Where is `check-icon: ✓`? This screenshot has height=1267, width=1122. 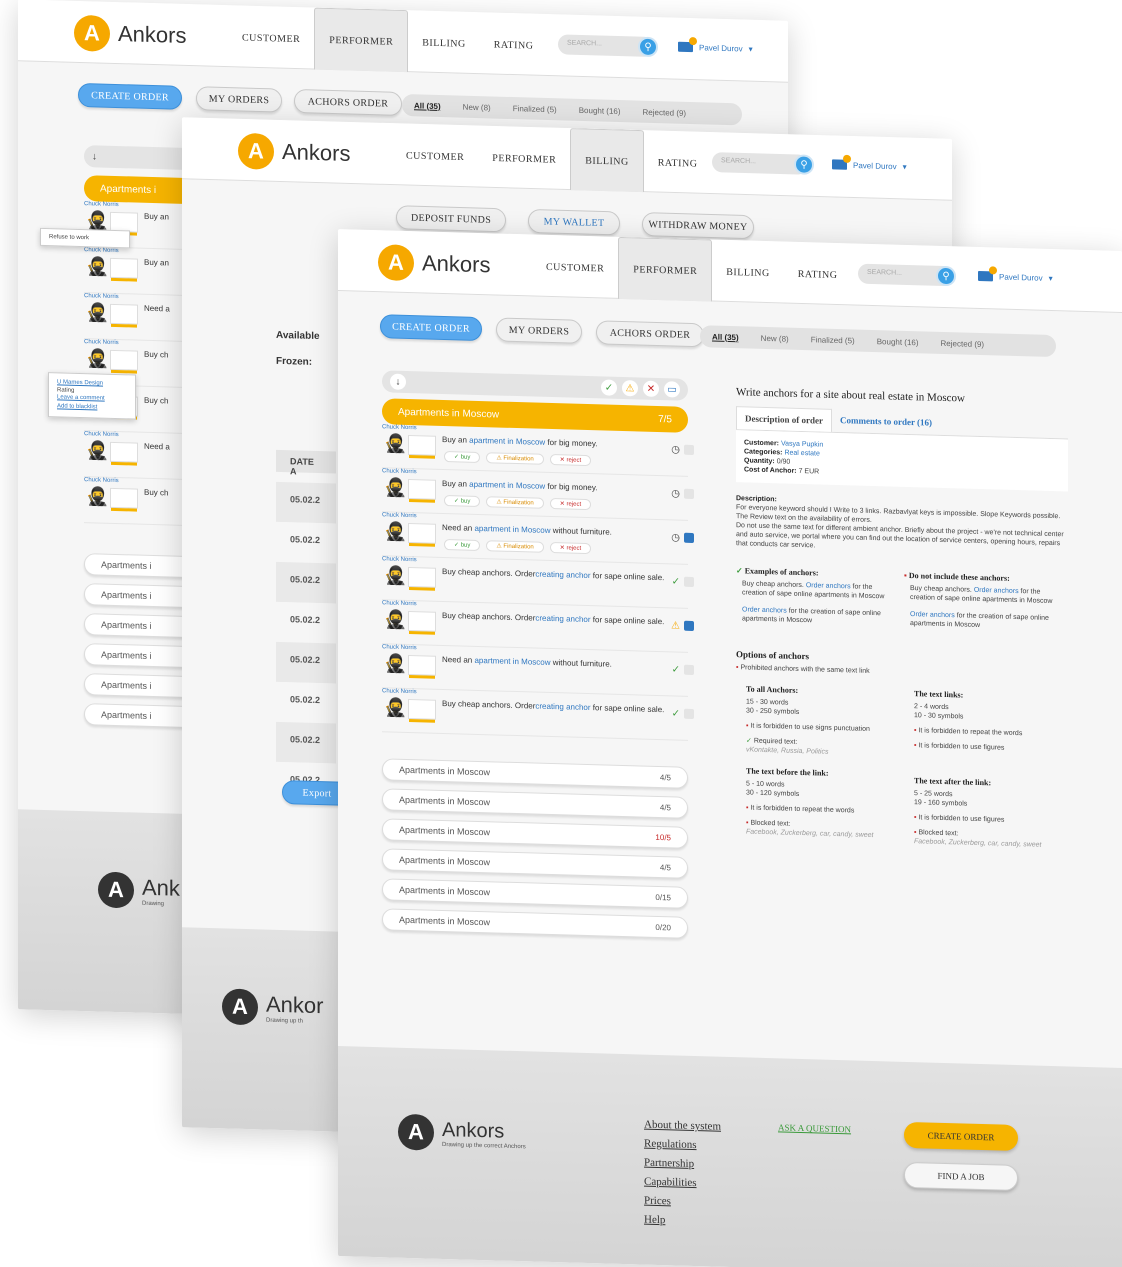 check-icon: ✓ is located at coordinates (609, 387).